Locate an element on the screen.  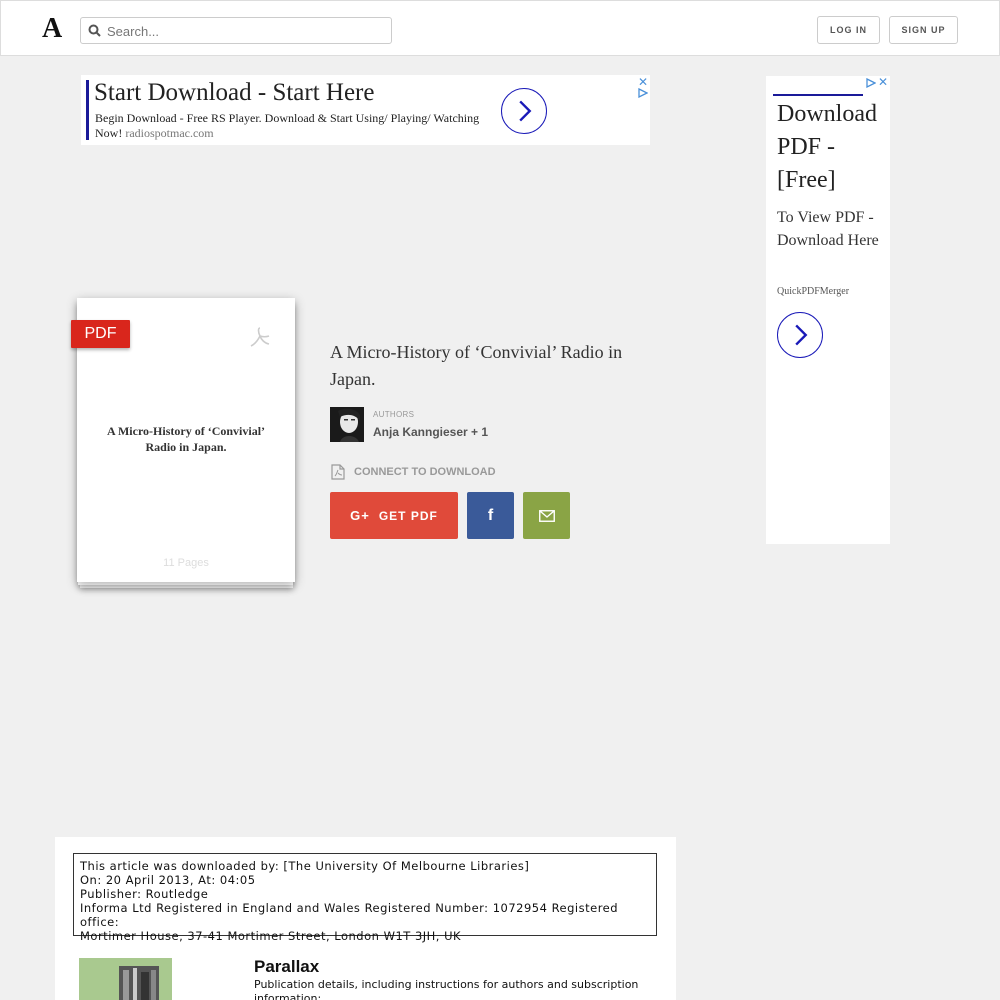
ad-side-description: To View PDF - Download Here is located at coordinates (828, 229).